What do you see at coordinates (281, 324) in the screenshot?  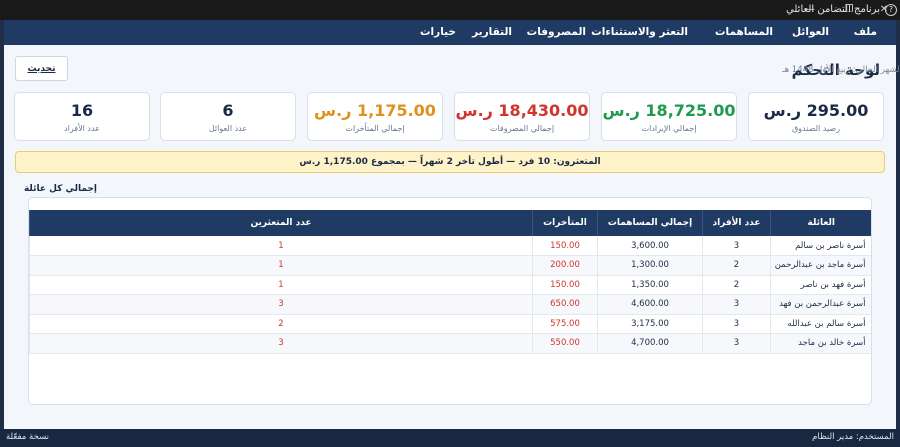 I see `cell-defaulters: 2` at bounding box center [281, 324].